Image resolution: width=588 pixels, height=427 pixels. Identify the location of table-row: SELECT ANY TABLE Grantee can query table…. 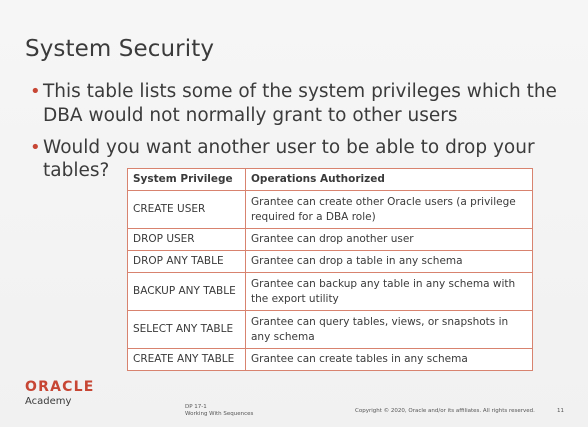
(330, 329).